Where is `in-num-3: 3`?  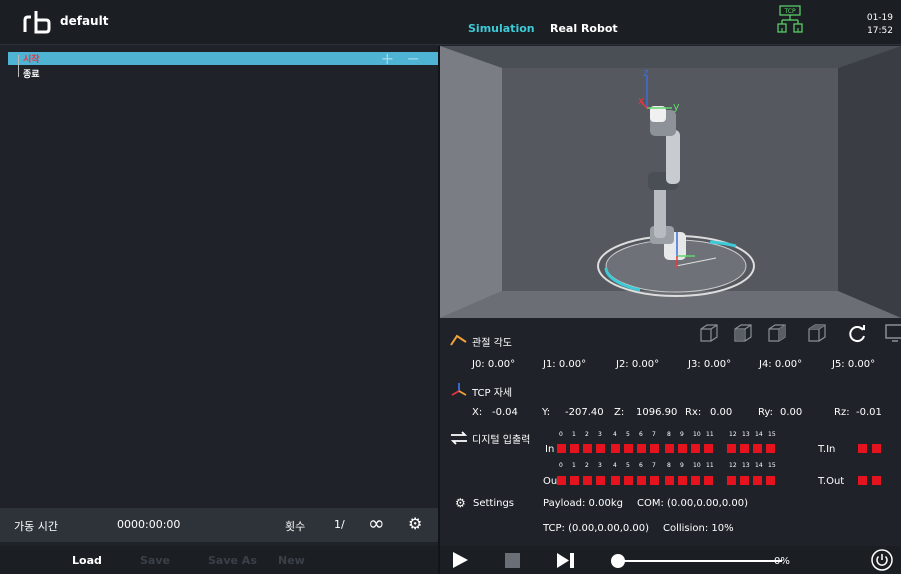 in-num-3: 3 is located at coordinates (600, 434).